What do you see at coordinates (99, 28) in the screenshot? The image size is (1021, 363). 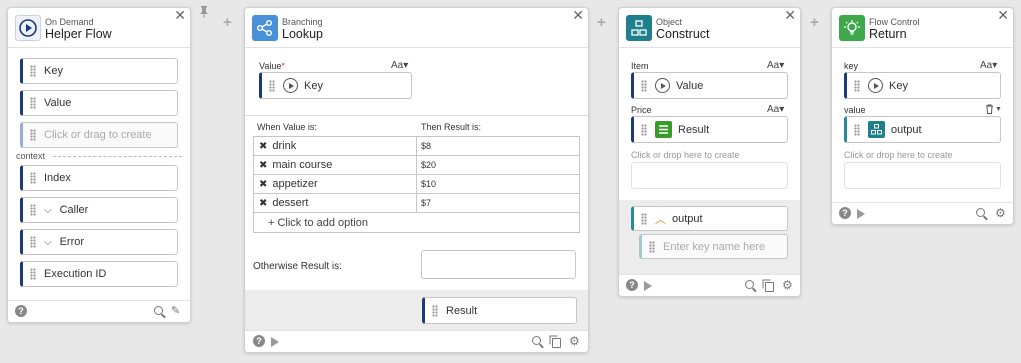 I see `card-header: On Demand Helper Flow ✕` at bounding box center [99, 28].